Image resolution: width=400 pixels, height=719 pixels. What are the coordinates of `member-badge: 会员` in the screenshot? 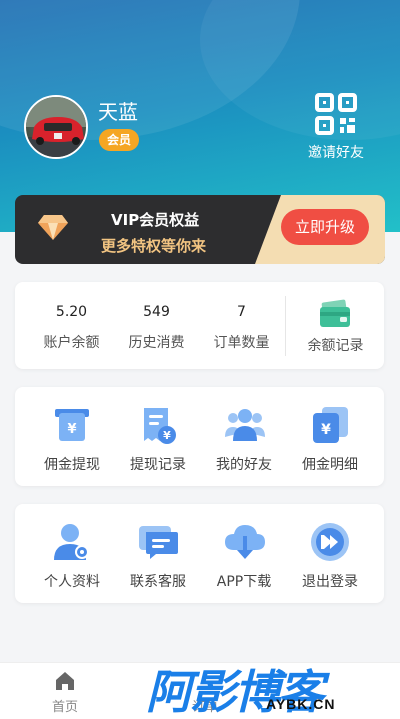 It's located at (119, 140).